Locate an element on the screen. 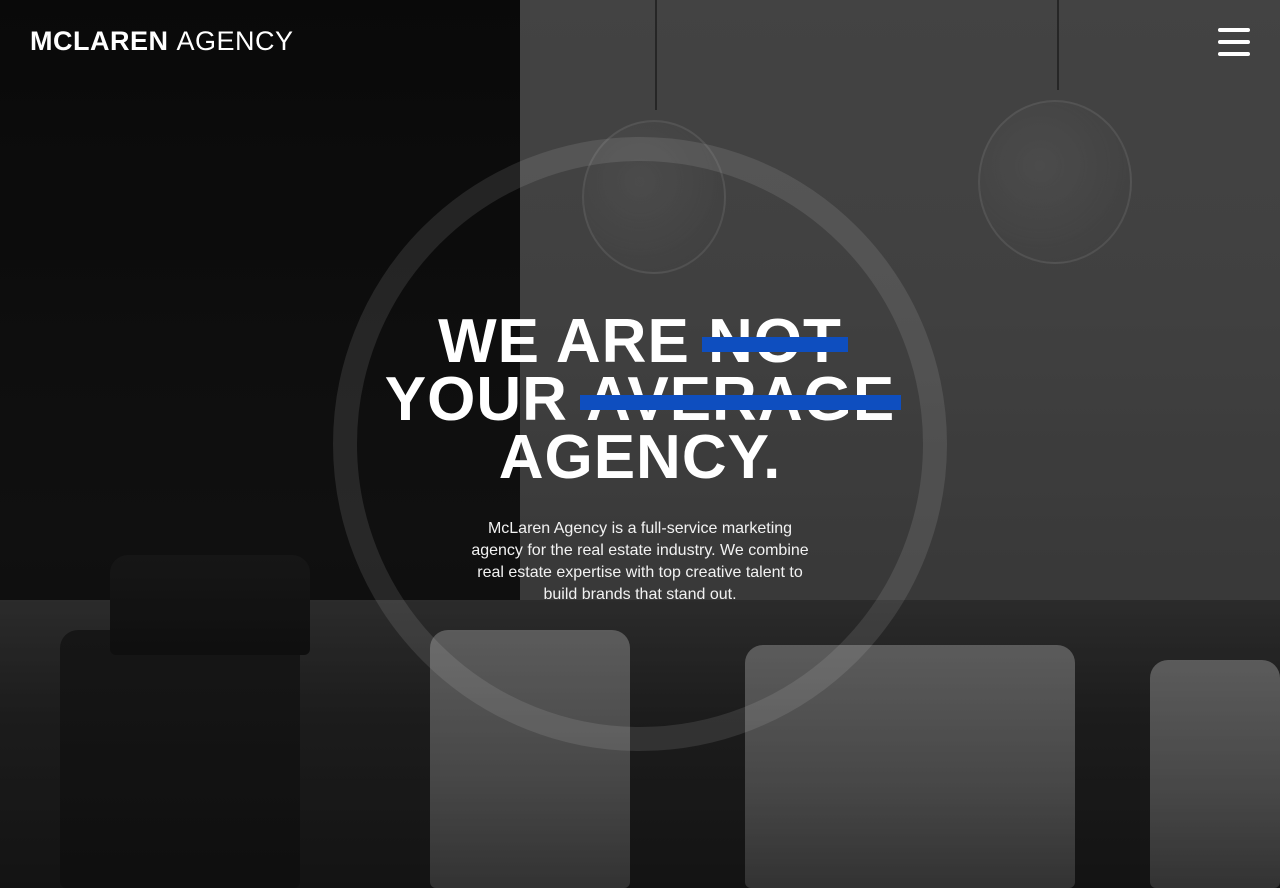  hero-headline: WE ARE NOT YOUR AVERAGE AGENCY. is located at coordinates (640, 399).